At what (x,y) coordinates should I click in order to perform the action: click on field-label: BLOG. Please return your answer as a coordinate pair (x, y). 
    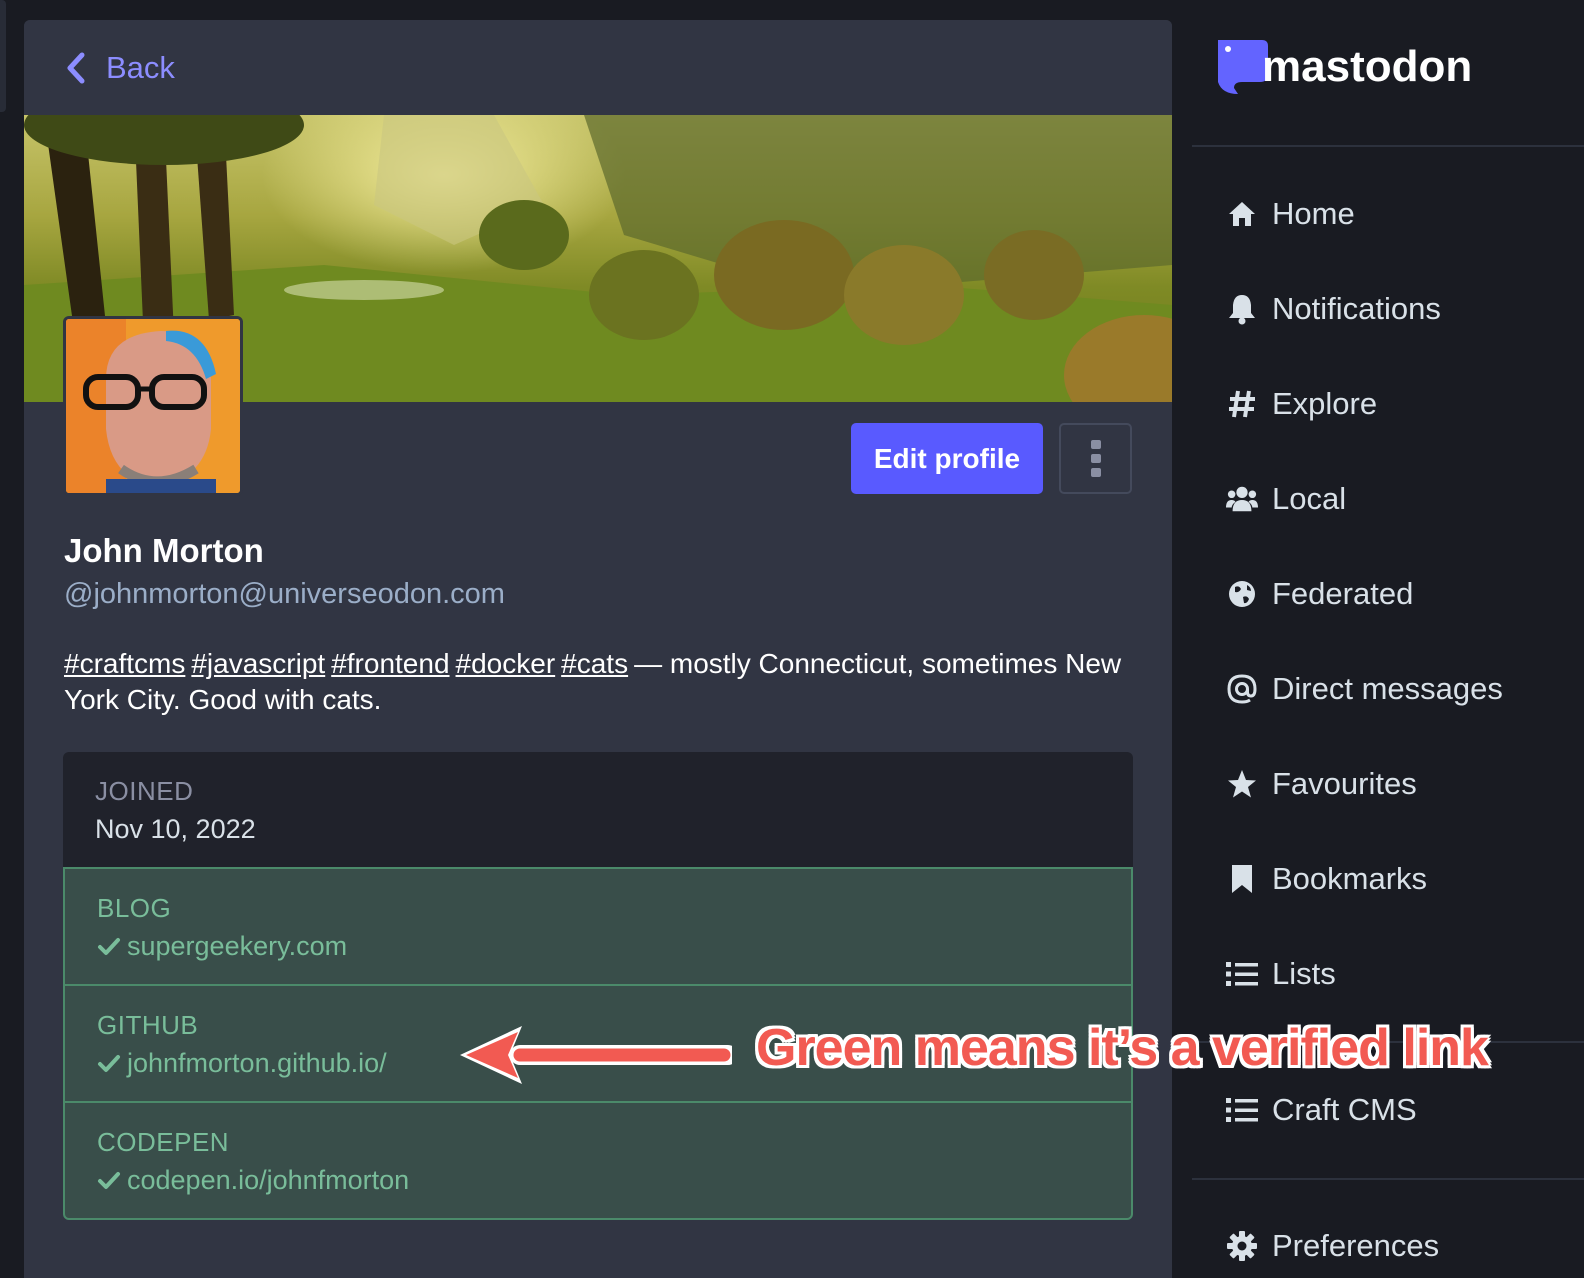
    Looking at the image, I should click on (134, 908).